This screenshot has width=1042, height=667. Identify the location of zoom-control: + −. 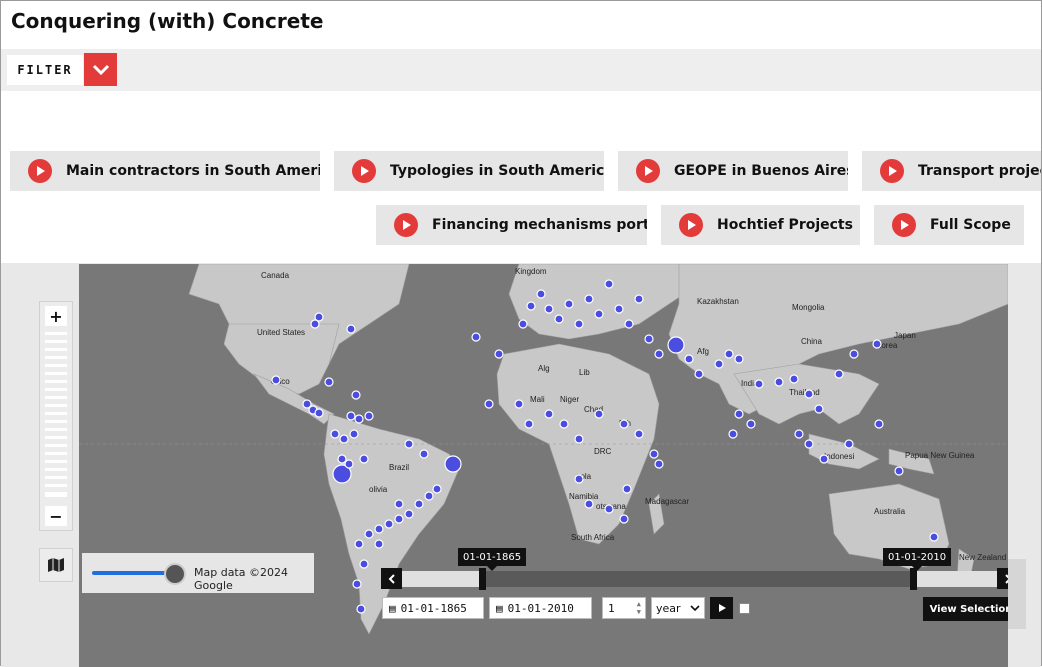
(56, 416).